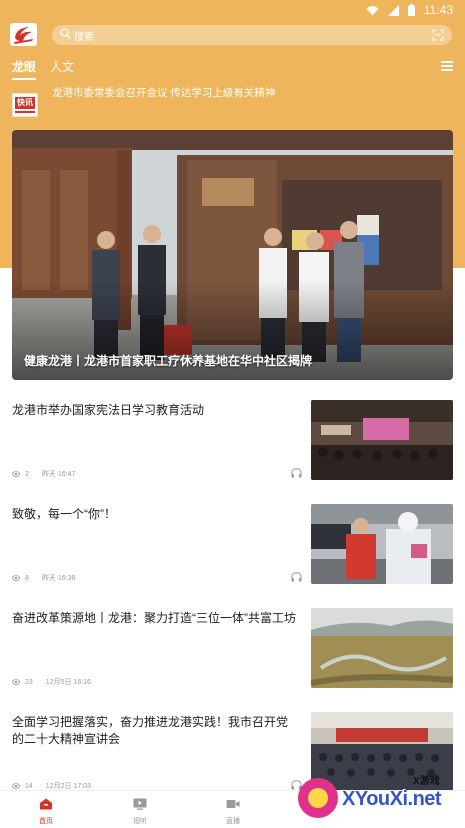 Image resolution: width=465 pixels, height=828 pixels. I want to click on nav-home-label: 首页, so click(46, 821).